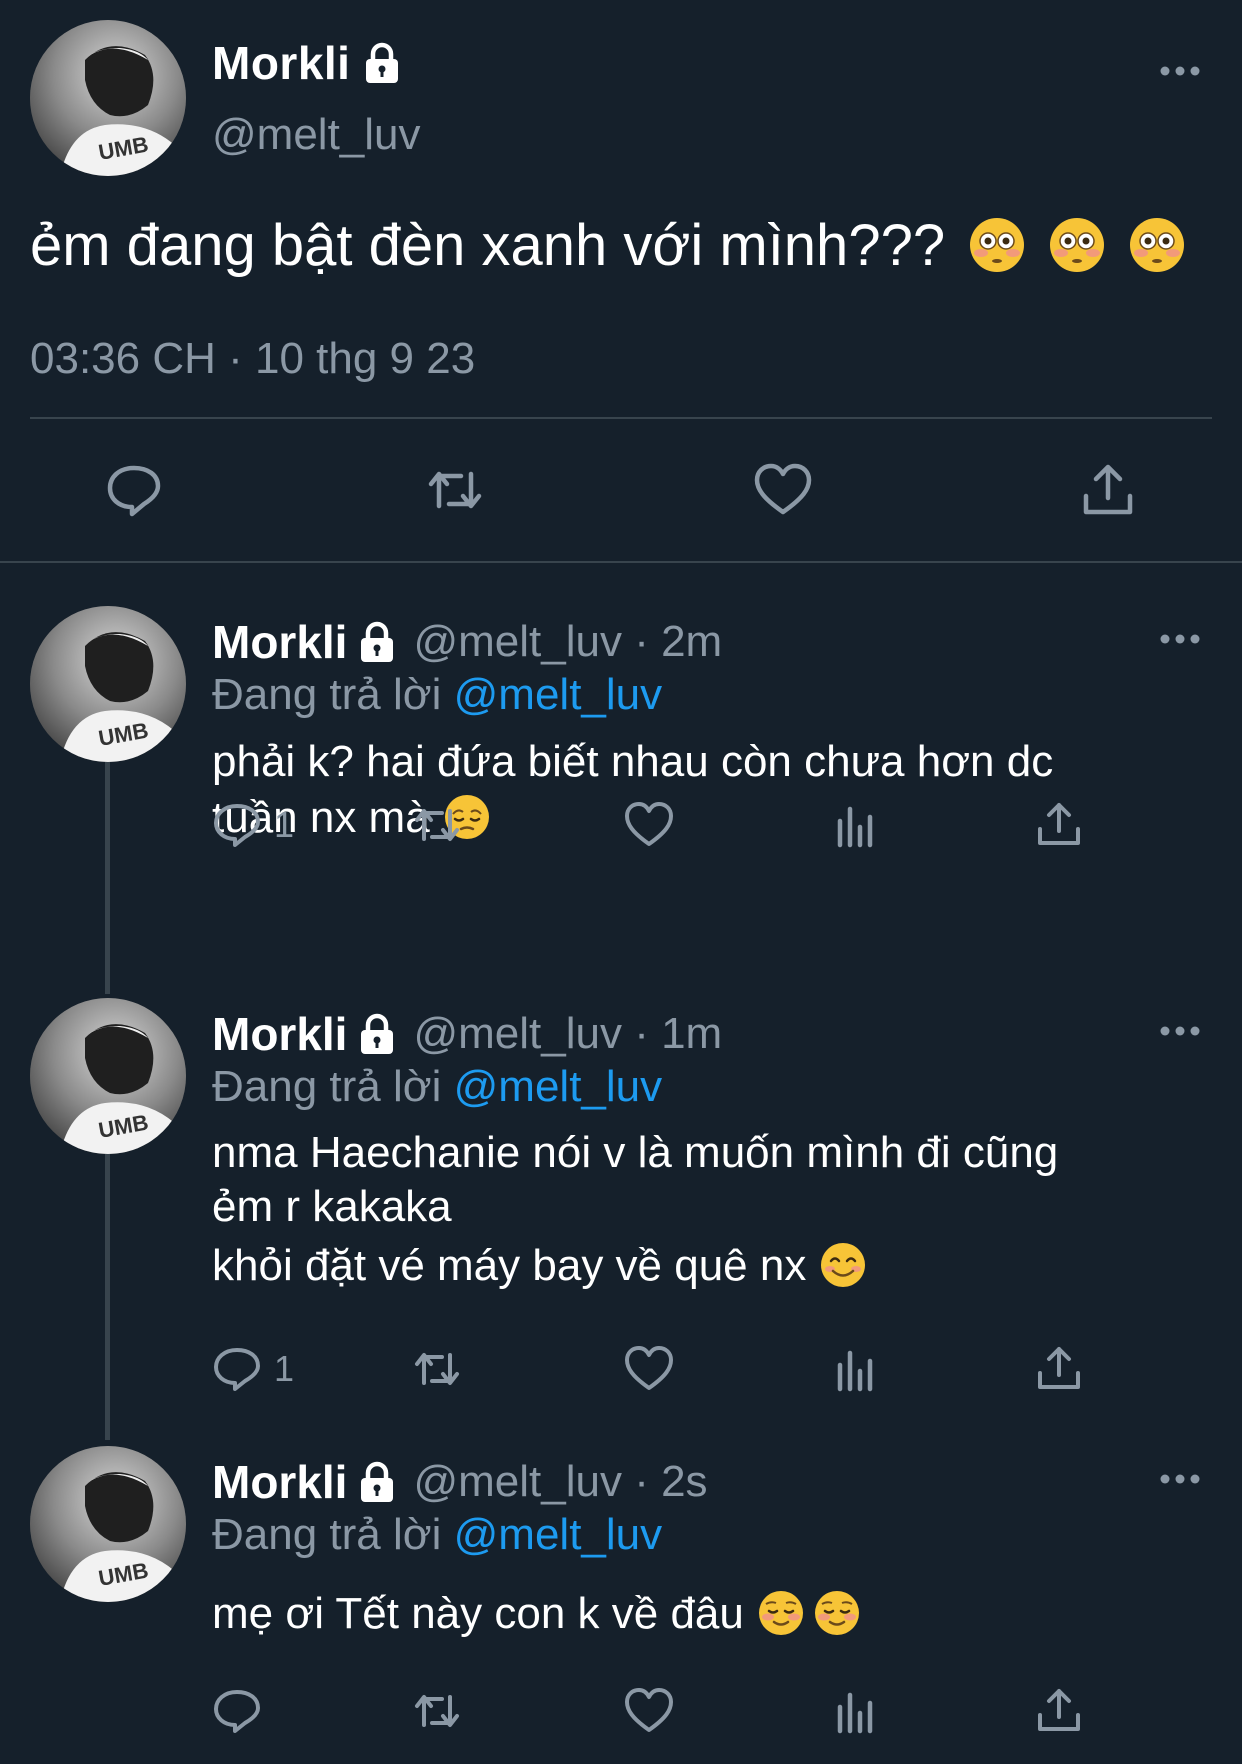 The height and width of the screenshot is (1764, 1242). What do you see at coordinates (567, 1034) in the screenshot?
I see `handle-and-time: @melt_luv · 1m` at bounding box center [567, 1034].